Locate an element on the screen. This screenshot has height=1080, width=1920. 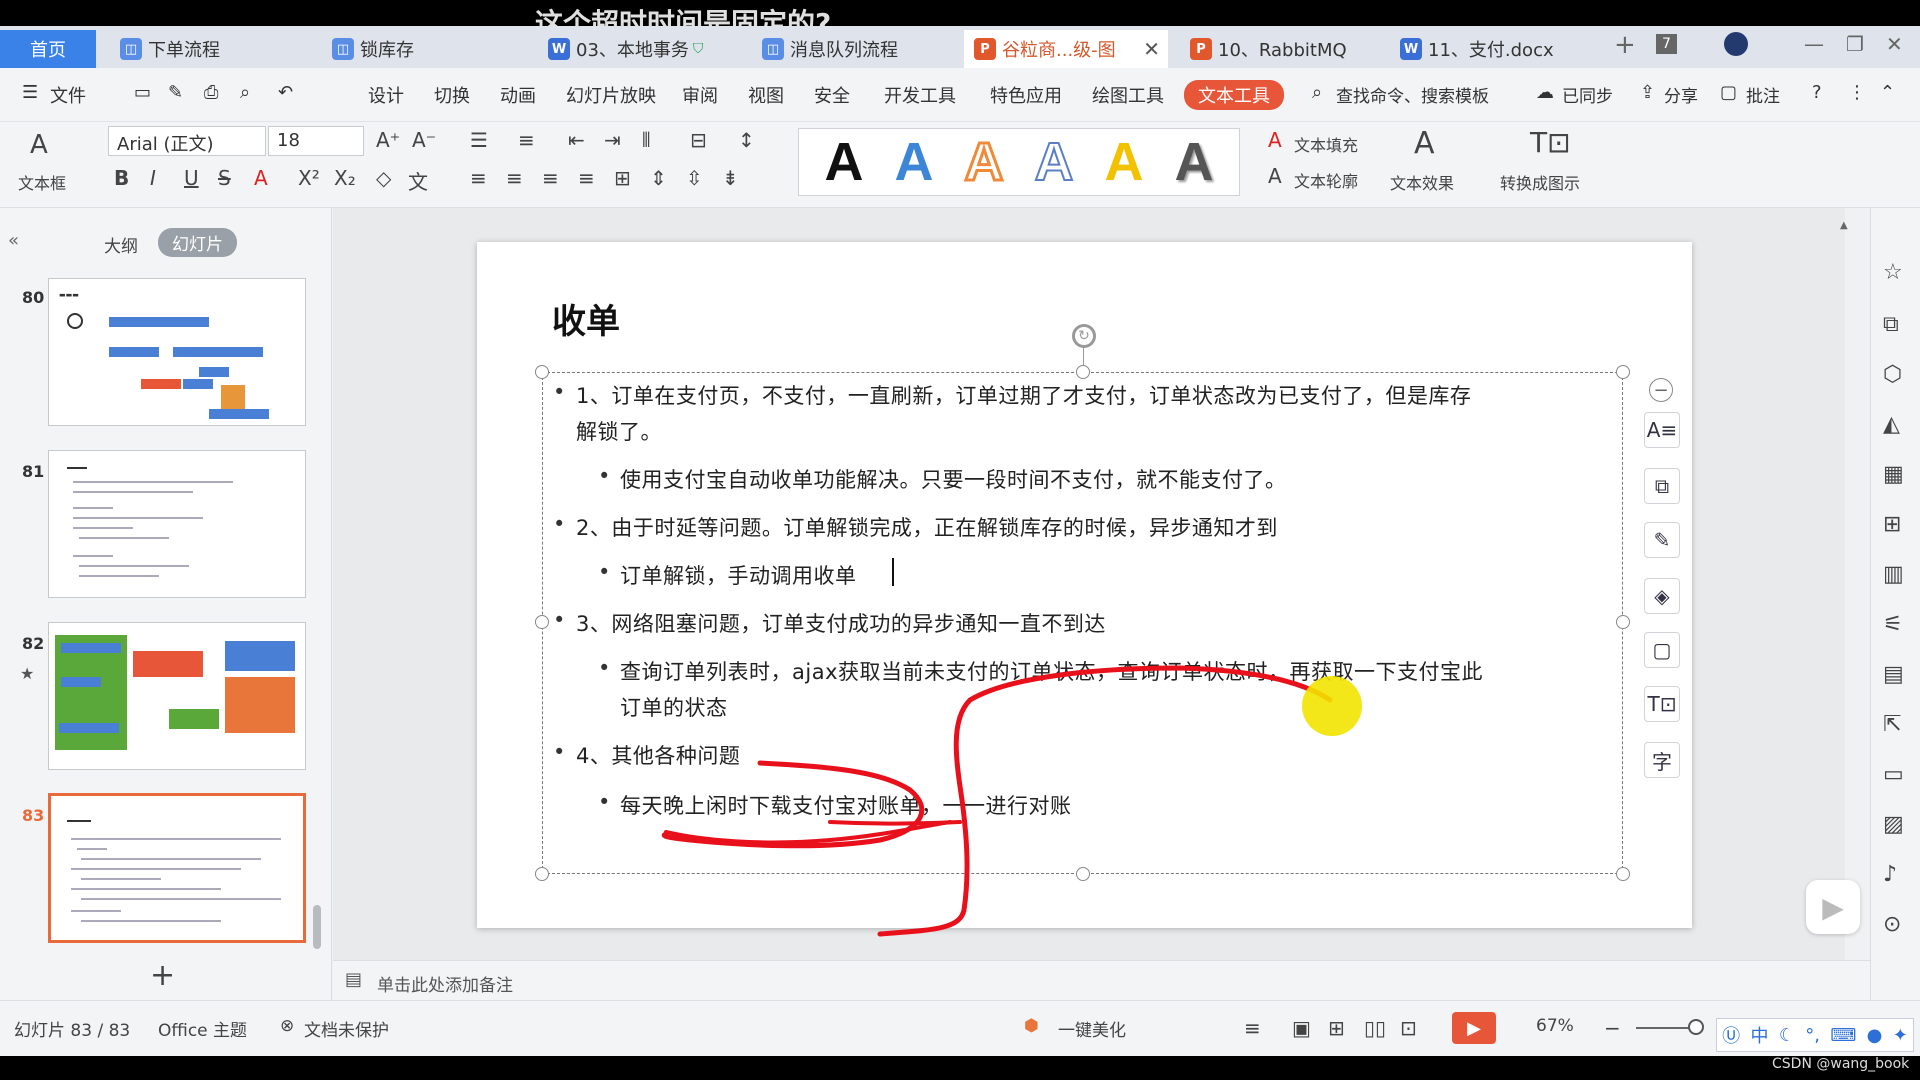
art-style-orange-outline: A is located at coordinates (984, 162).